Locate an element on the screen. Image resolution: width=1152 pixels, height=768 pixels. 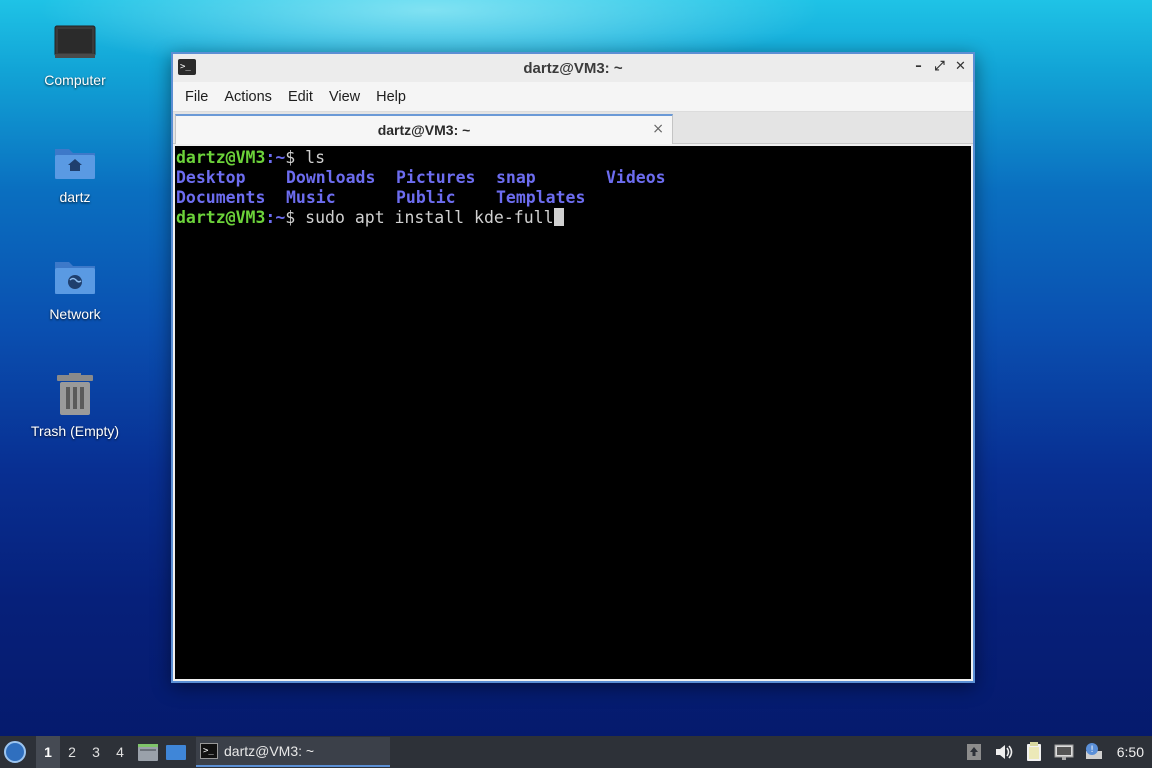
desktop-icon-home: dartz is located at coordinates (75, 172).